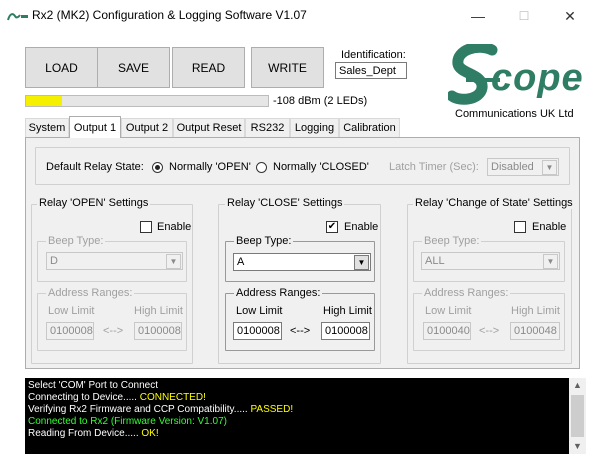 This screenshot has width=595, height=461. What do you see at coordinates (300, 331) in the screenshot?
I see `relay-close-range-arrow: <-->` at bounding box center [300, 331].